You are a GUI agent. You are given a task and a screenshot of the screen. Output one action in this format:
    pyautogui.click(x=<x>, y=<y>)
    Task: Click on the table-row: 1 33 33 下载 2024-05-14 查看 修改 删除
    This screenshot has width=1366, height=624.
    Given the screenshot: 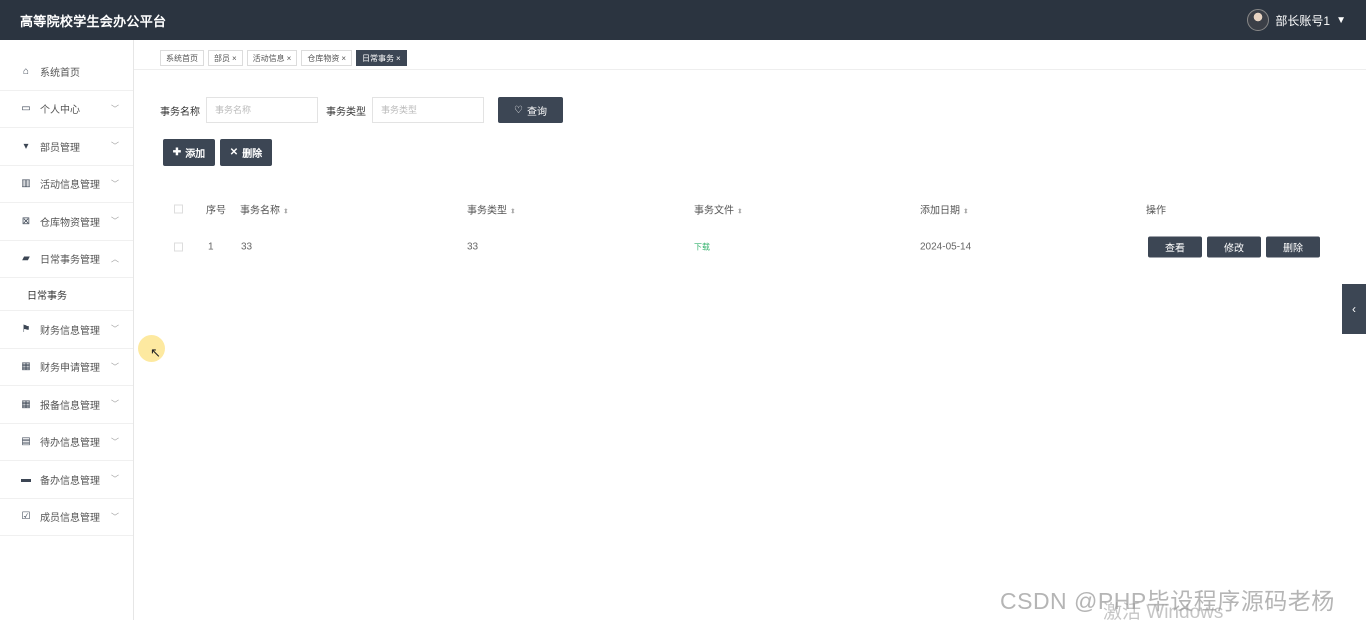 What is the action you would take?
    pyautogui.click(x=750, y=247)
    